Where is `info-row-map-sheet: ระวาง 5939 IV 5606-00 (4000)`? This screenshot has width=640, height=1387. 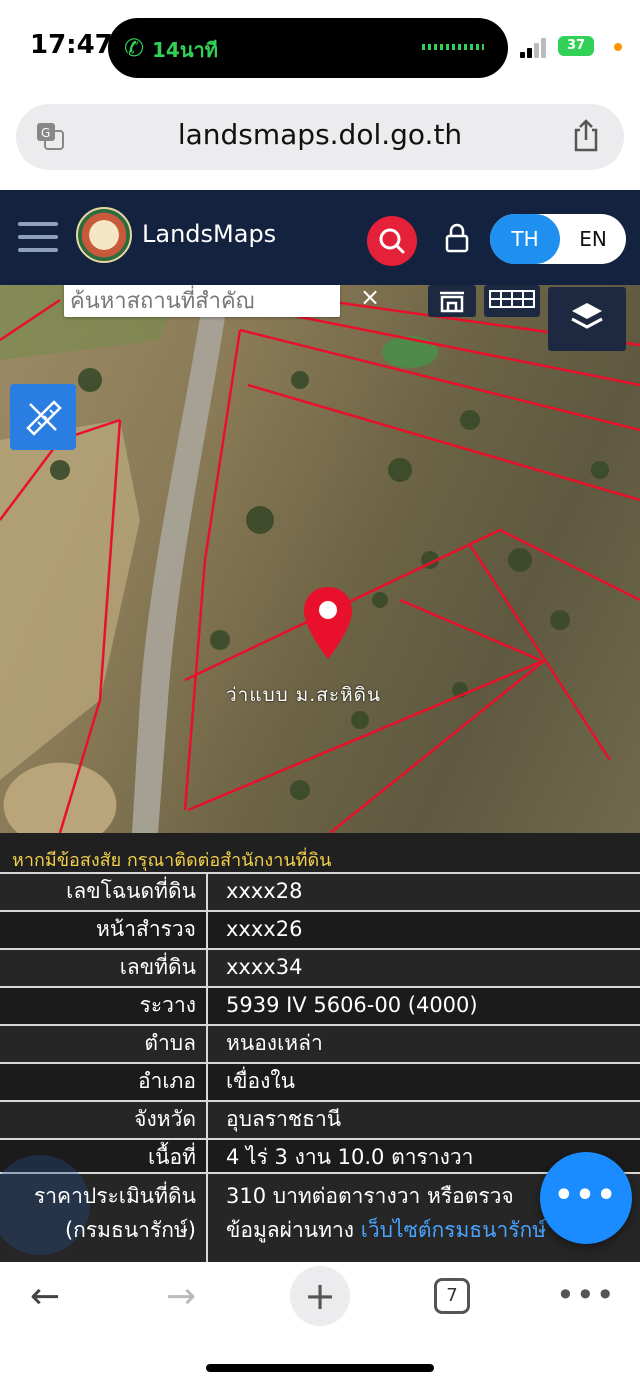
info-row-map-sheet: ระวาง 5939 IV 5606-00 (4000) is located at coordinates (320, 1005).